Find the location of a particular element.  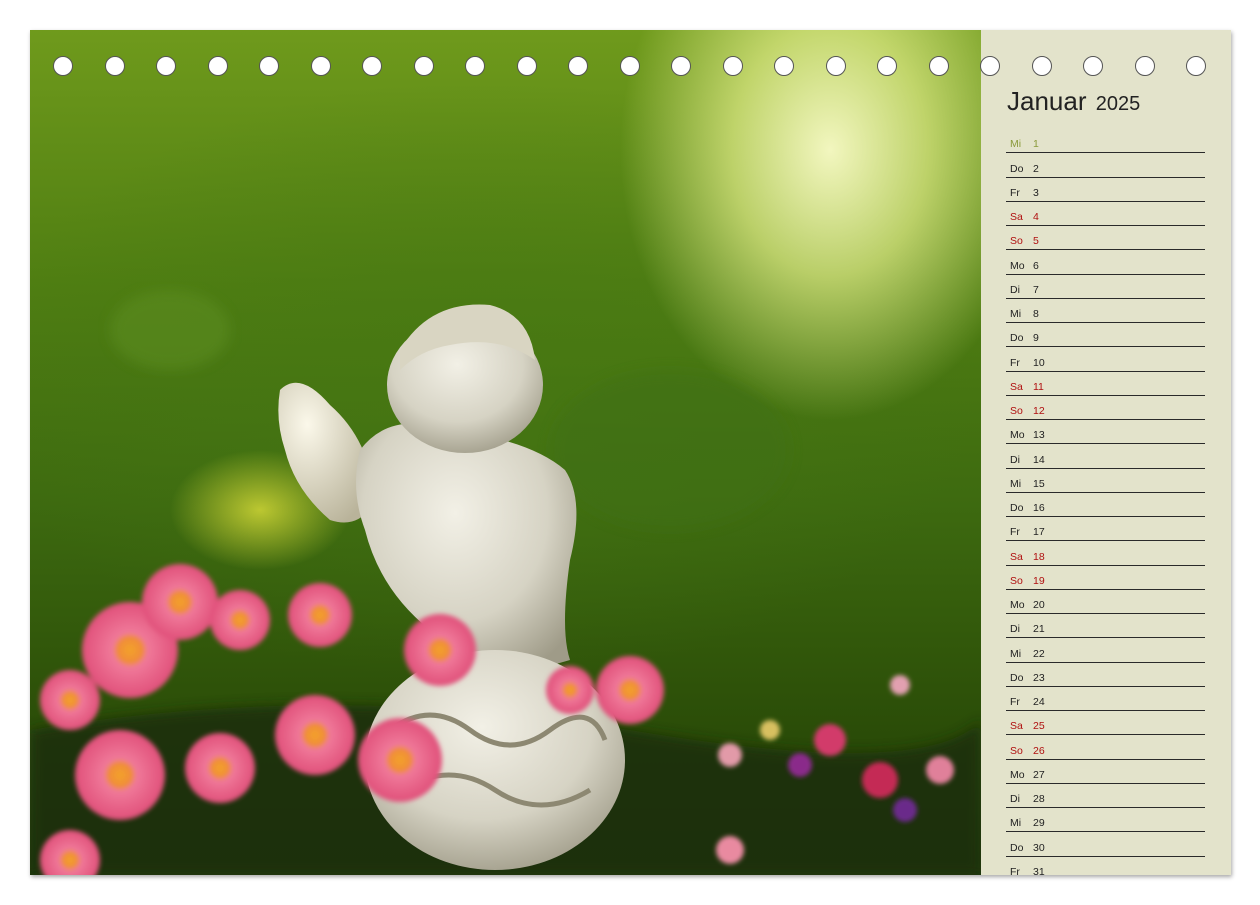

day-row: Di 21 is located at coordinates (1105, 627).